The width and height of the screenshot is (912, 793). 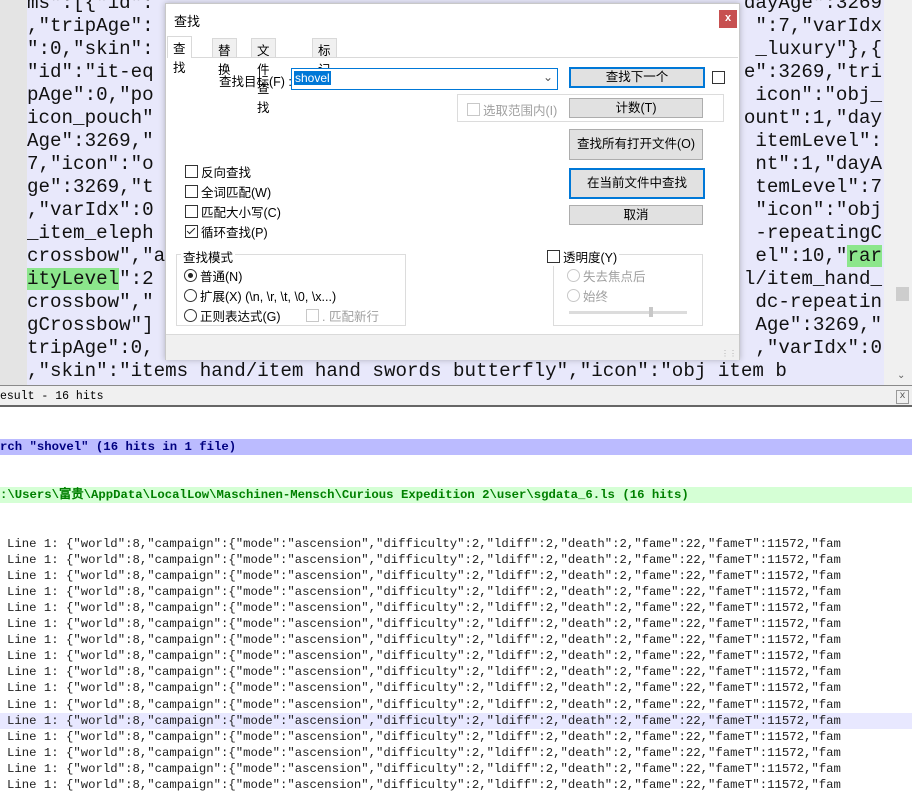 What do you see at coordinates (208, 256) in the screenshot?
I see `search-mode-title: 查找模式` at bounding box center [208, 256].